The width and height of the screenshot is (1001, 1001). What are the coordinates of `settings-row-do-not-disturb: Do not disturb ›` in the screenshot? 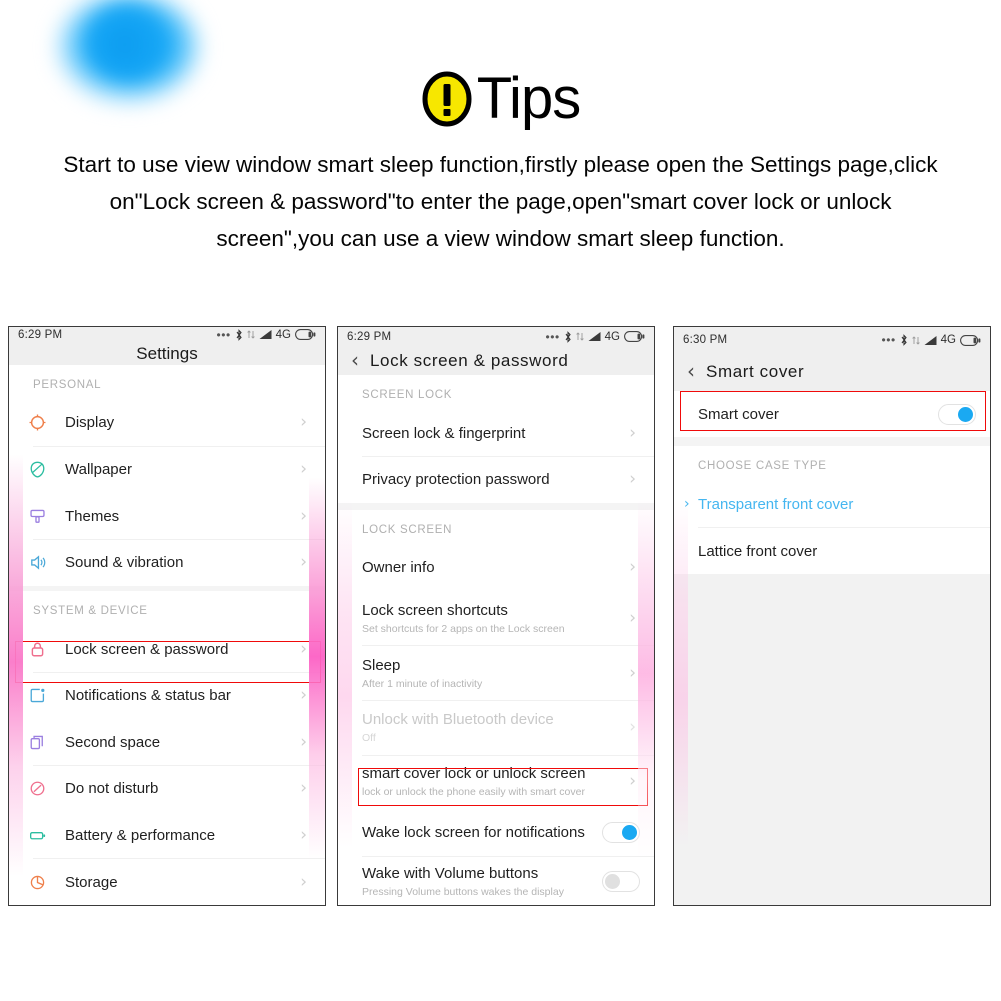 It's located at (167, 788).